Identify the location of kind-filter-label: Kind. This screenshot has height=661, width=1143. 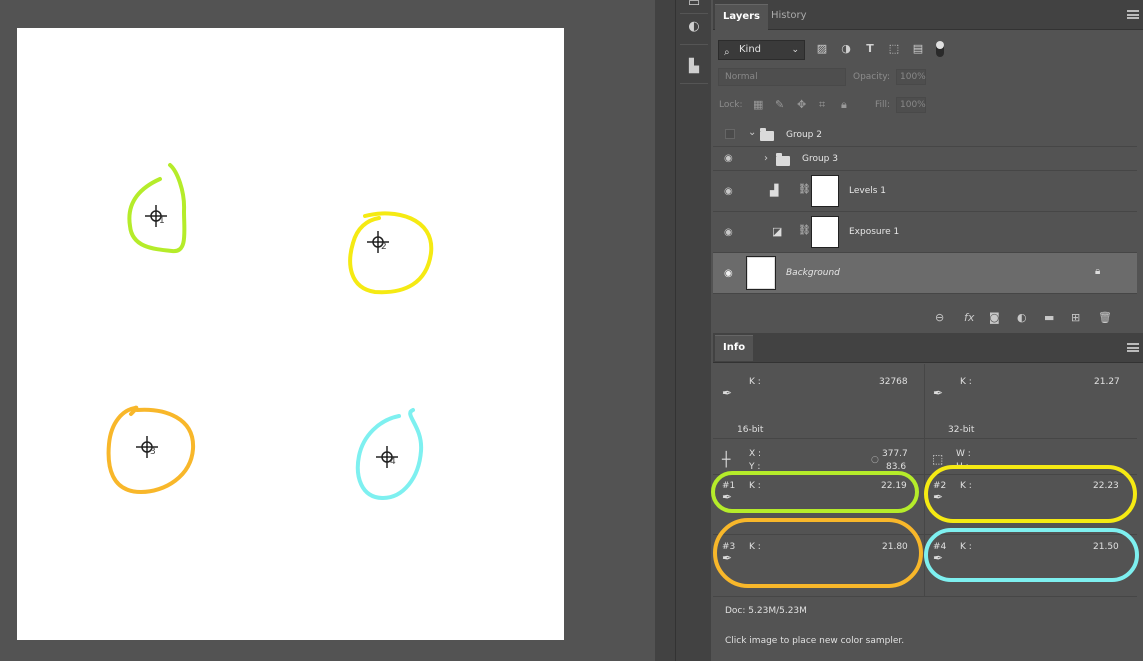
(750, 49).